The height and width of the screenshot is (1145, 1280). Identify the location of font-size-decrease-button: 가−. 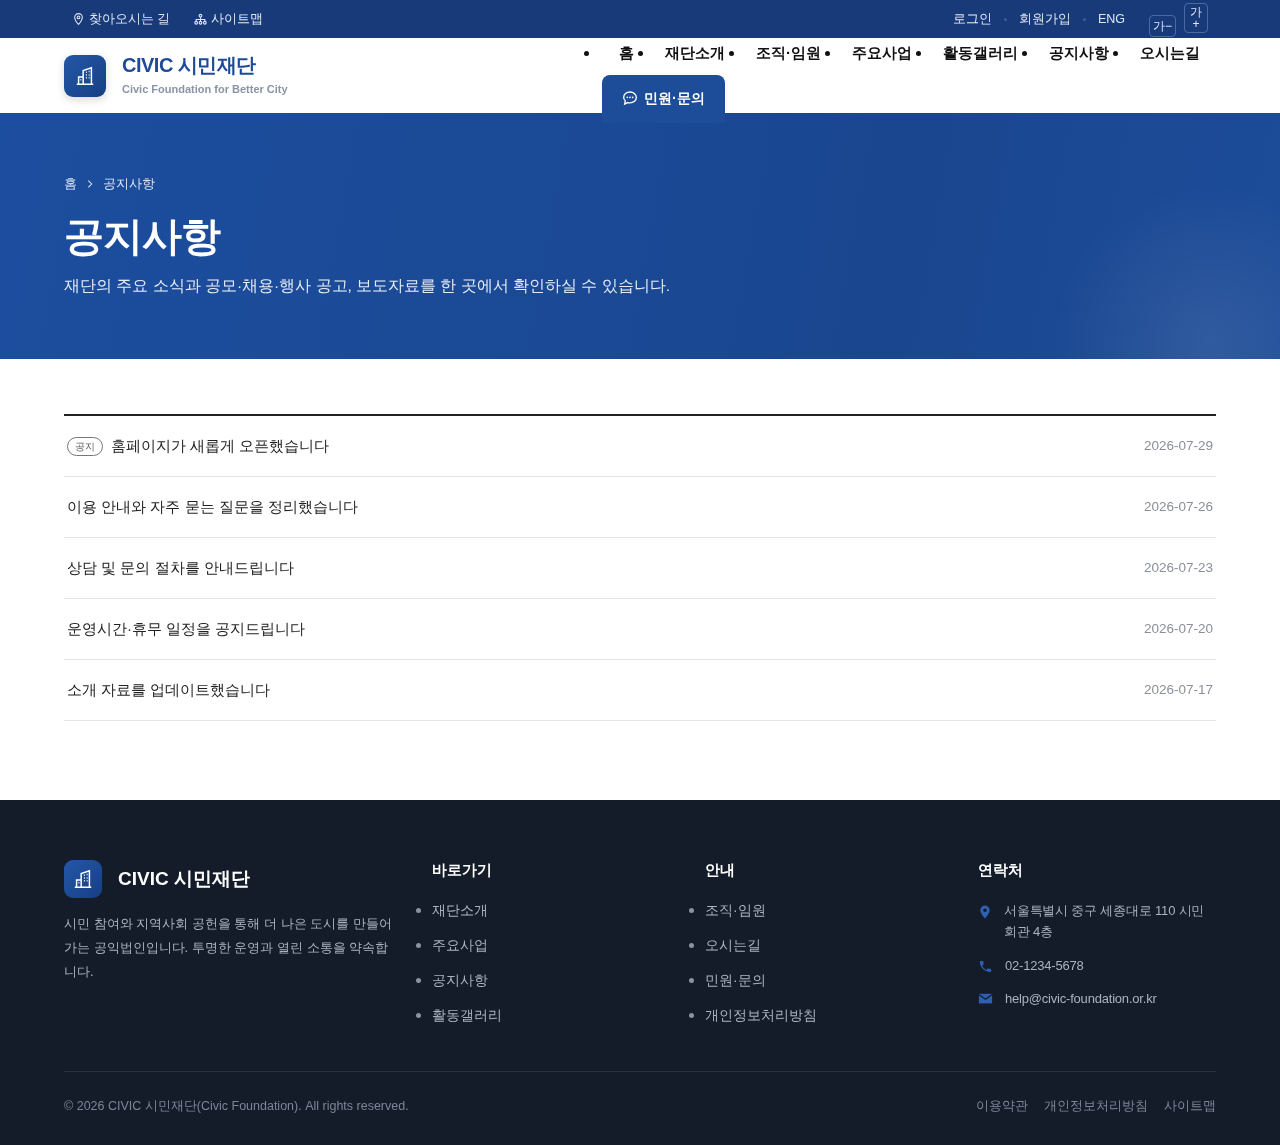
(1162, 26).